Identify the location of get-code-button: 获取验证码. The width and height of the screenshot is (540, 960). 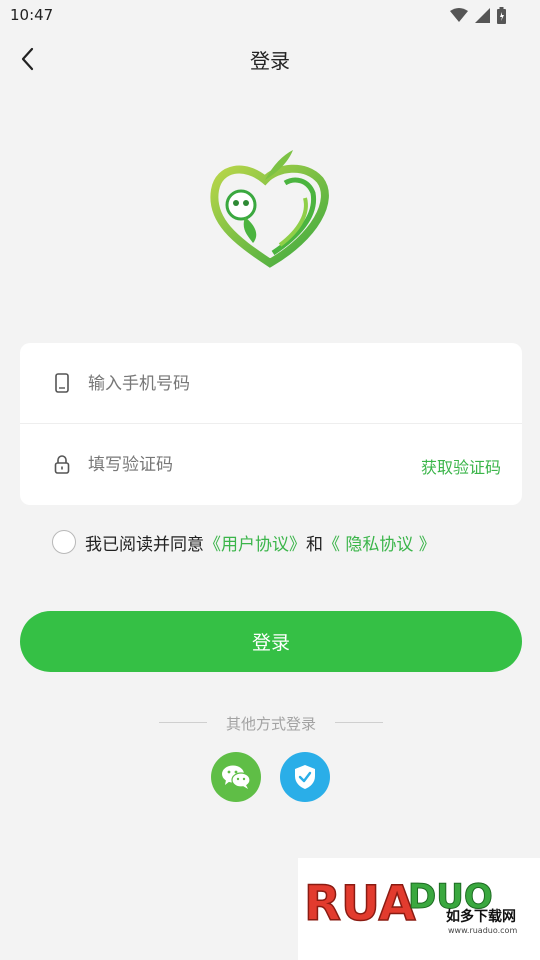
(461, 466).